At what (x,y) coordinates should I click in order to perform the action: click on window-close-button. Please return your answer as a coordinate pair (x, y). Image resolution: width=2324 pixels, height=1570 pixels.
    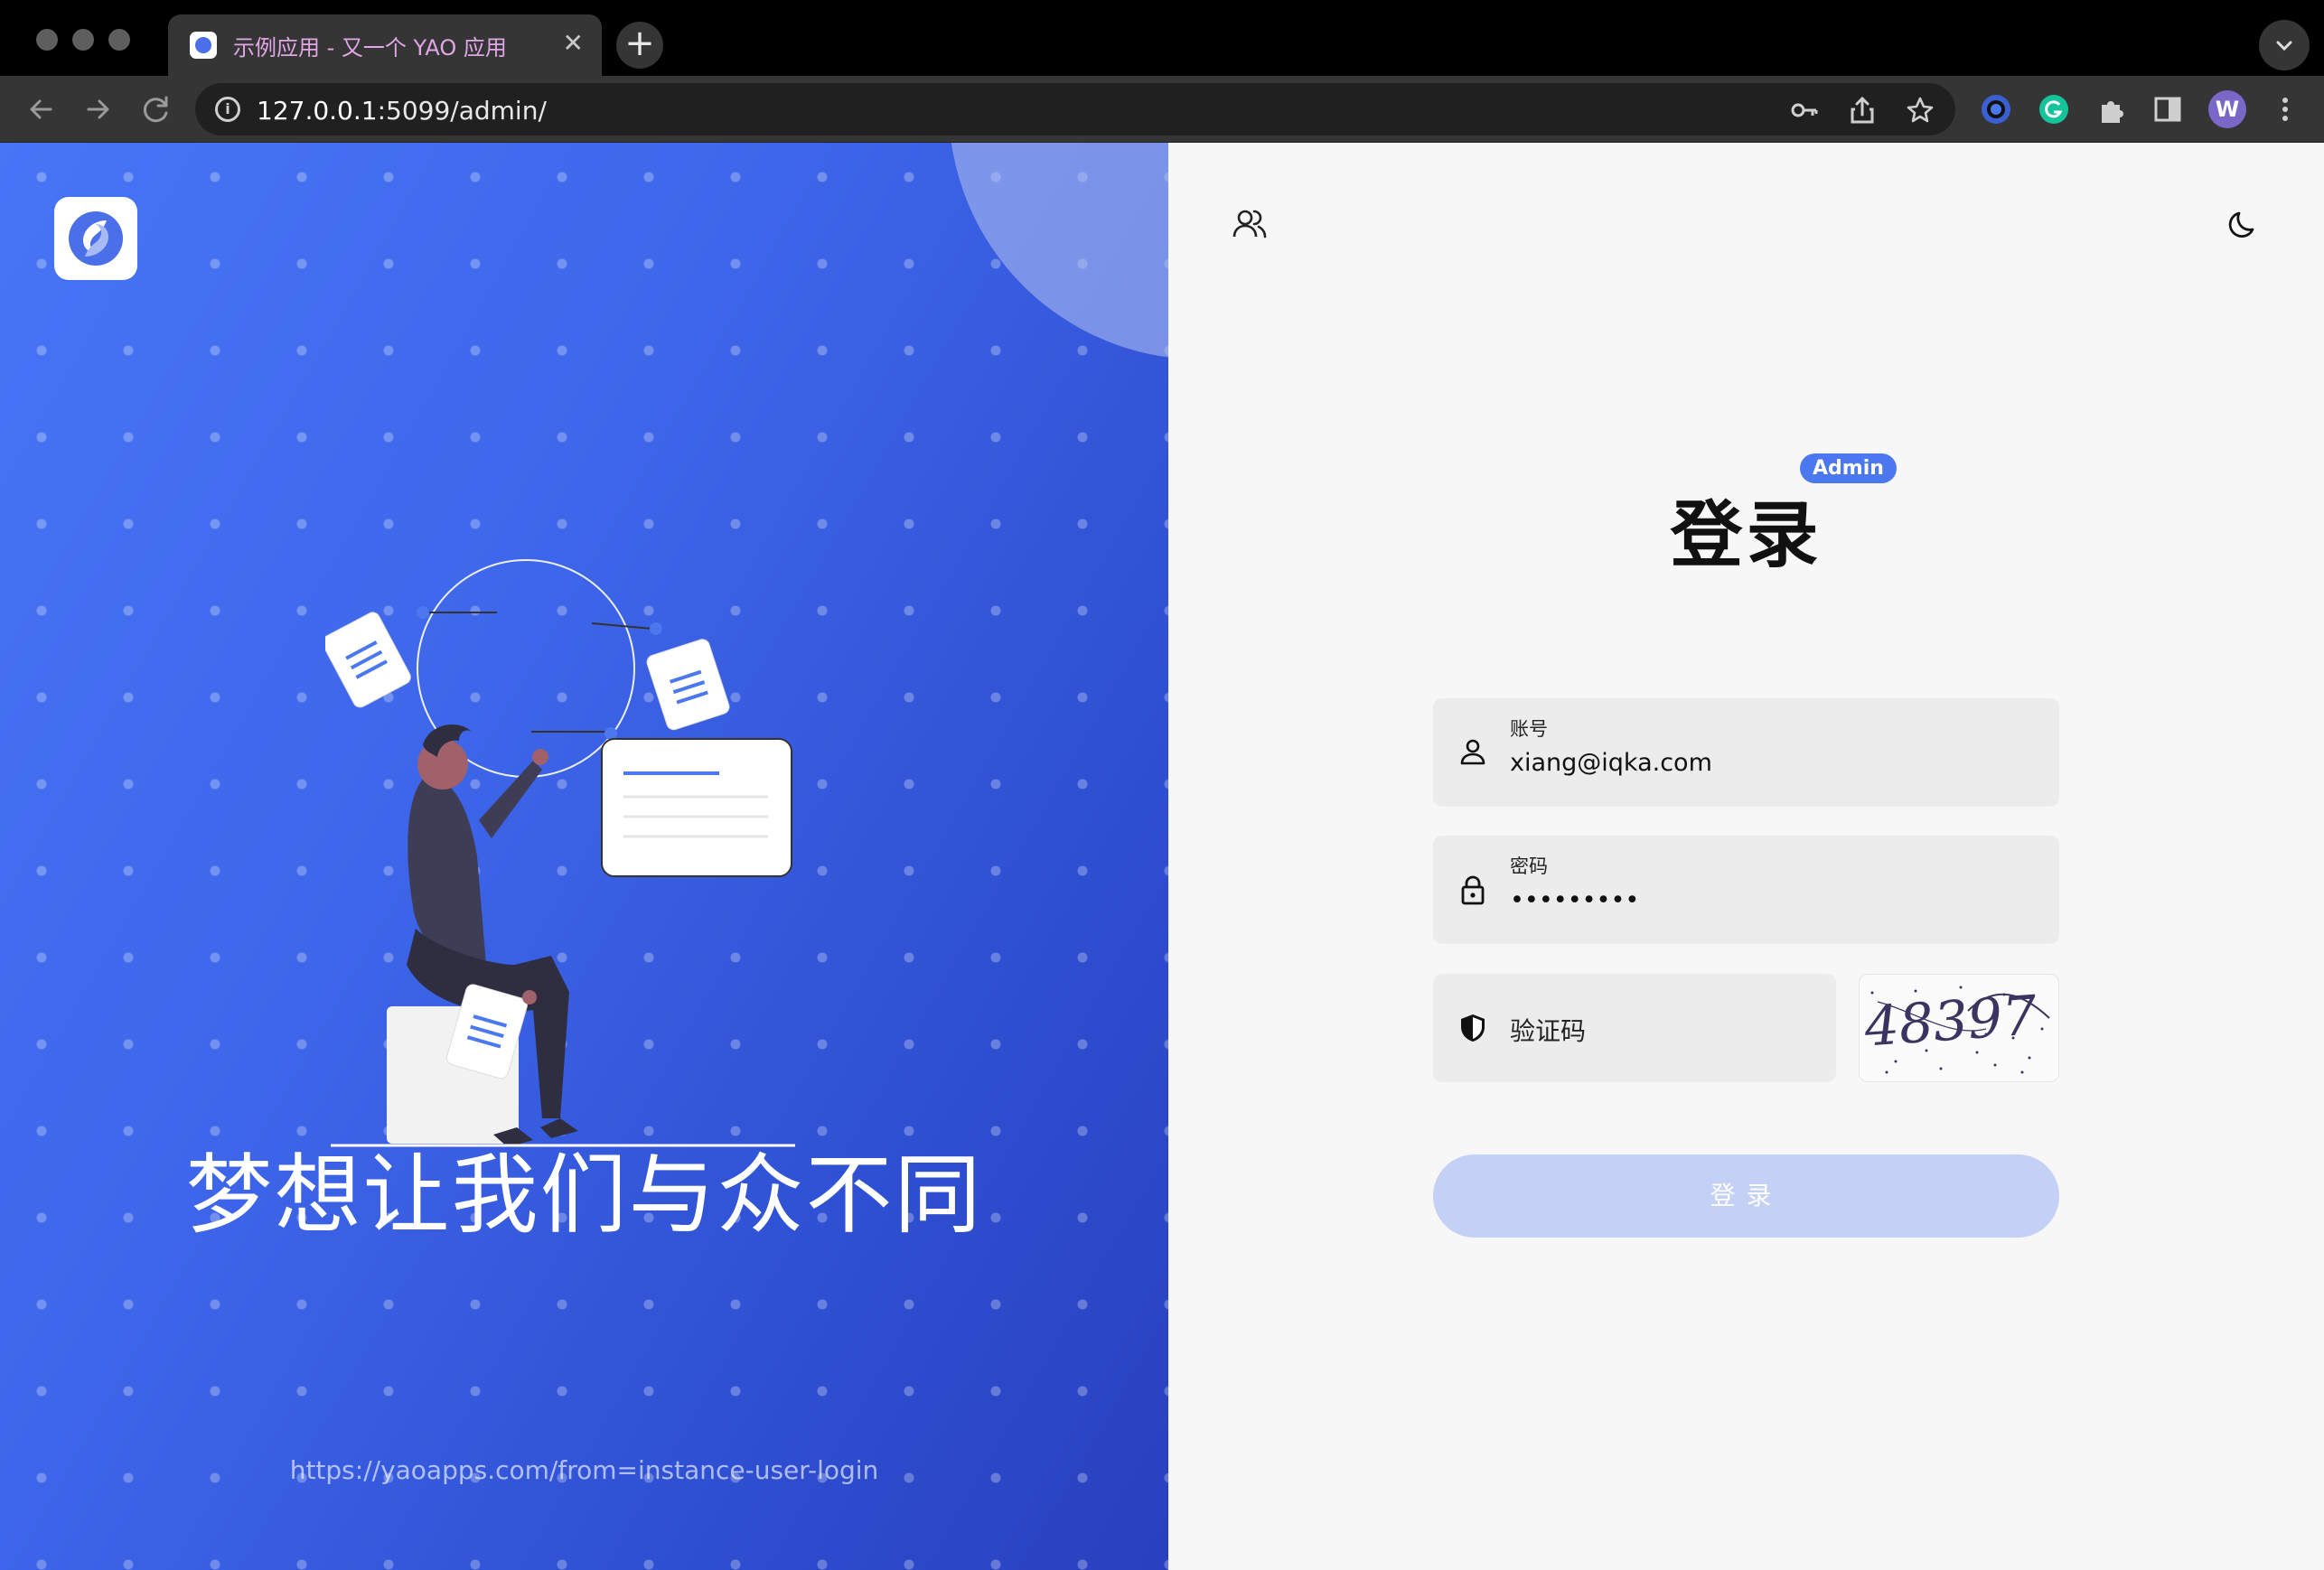
    Looking at the image, I should click on (47, 40).